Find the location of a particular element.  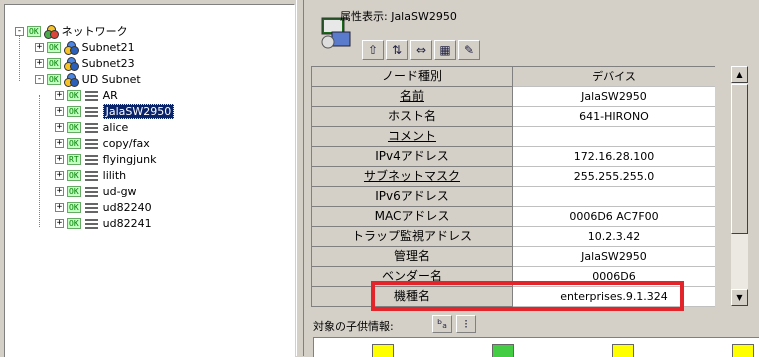

tree-label: lilith is located at coordinates (114, 175).